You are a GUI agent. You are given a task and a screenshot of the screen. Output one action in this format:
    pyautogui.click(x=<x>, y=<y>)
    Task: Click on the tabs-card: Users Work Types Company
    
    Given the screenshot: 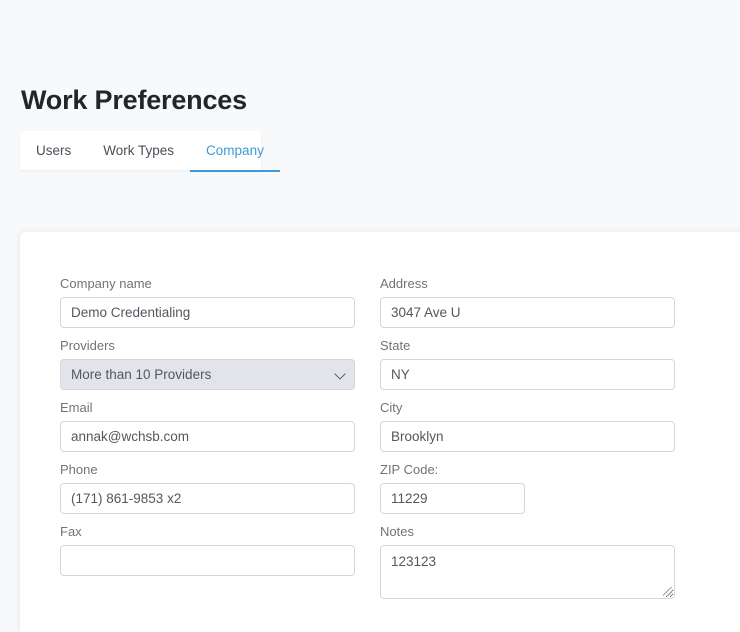 What is the action you would take?
    pyautogui.click(x=150, y=151)
    